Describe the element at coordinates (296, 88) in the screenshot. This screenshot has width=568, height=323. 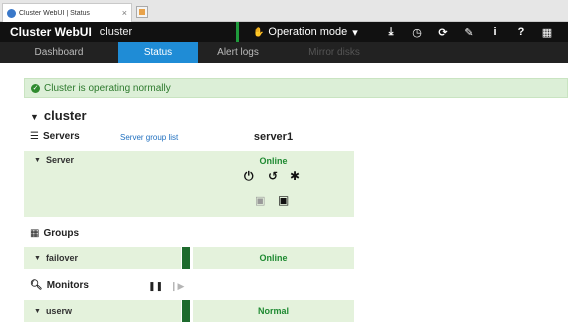
I see `cluster-status-alert: ✓ Cluster is operating normally` at that location.